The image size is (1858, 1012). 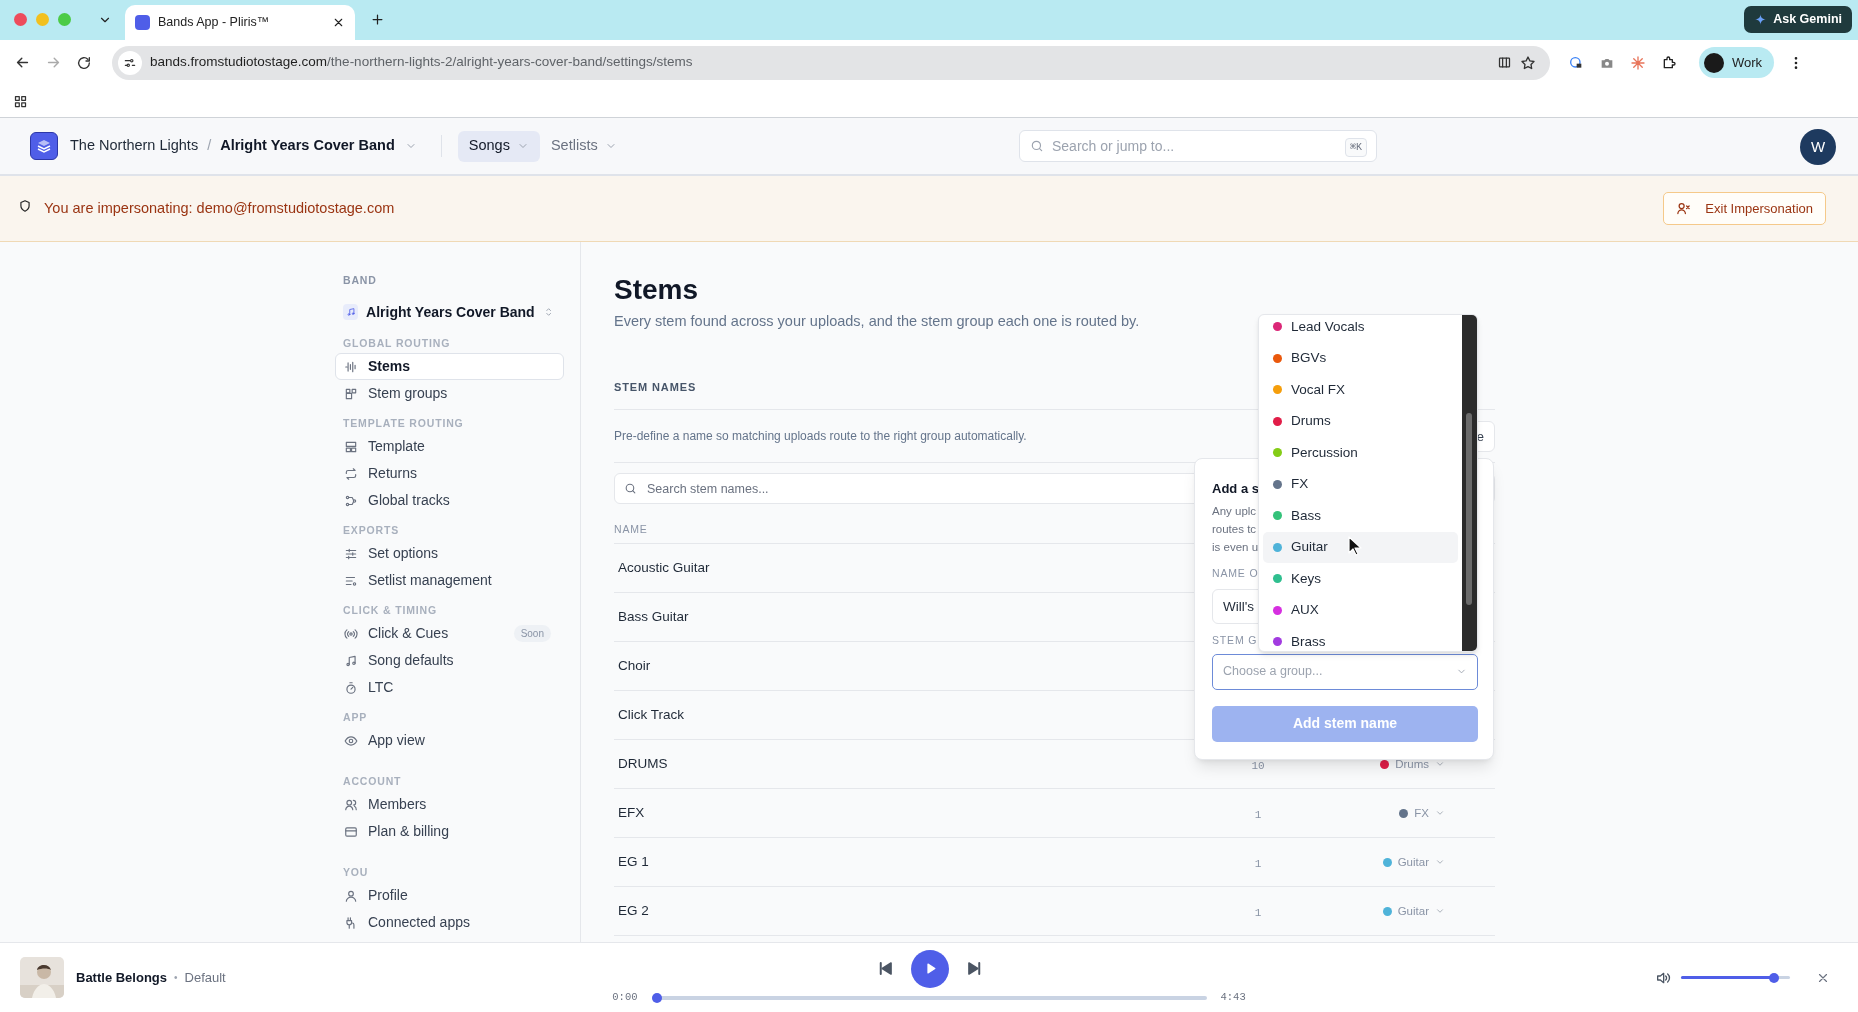 I want to click on credit-card-icon, so click(x=351, y=831).